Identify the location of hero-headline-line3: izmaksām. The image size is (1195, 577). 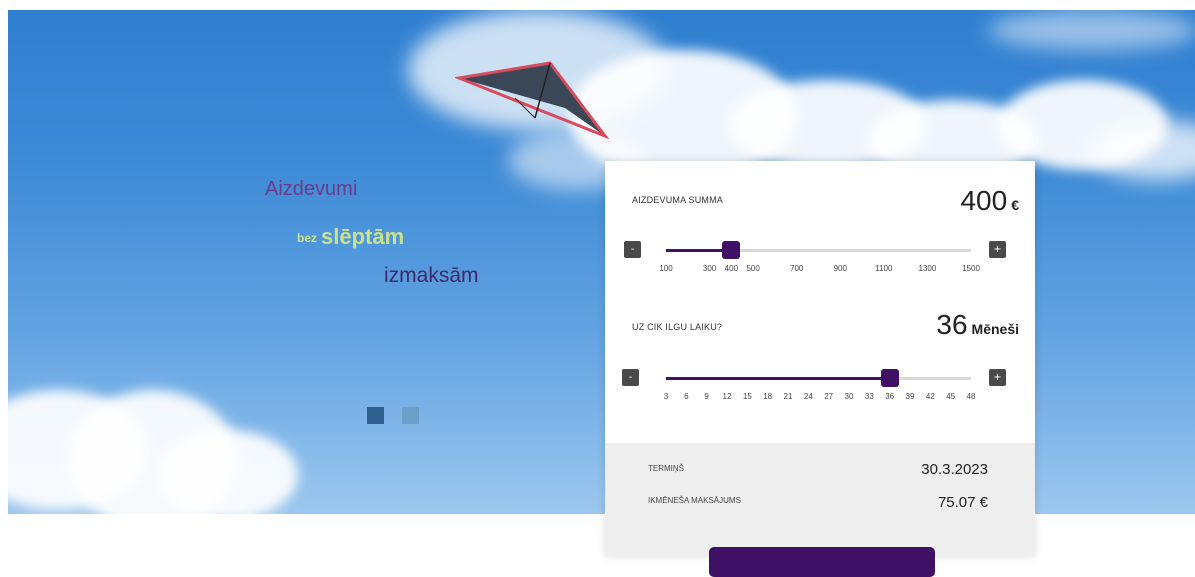
(431, 275).